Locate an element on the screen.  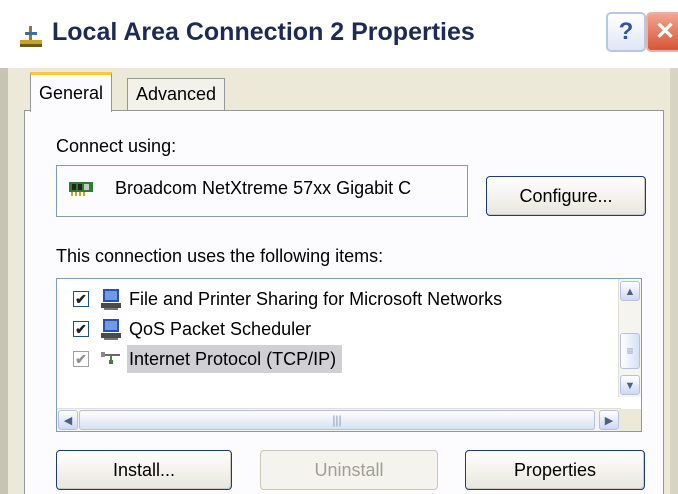
help-button: ? is located at coordinates (626, 32).